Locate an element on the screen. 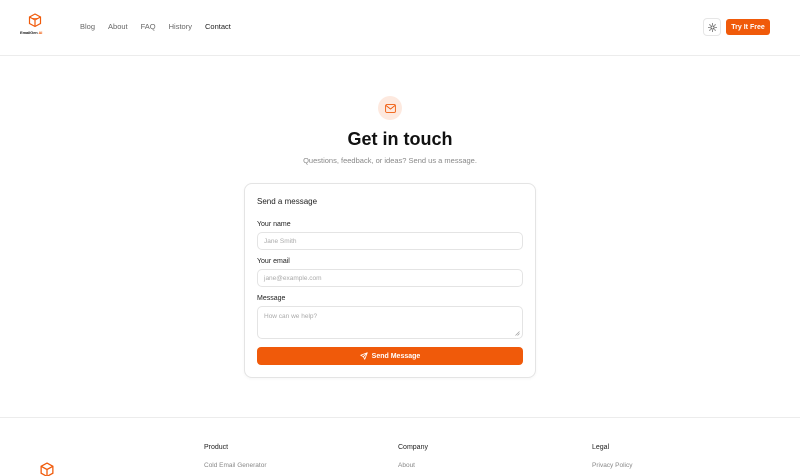 The height and width of the screenshot is (476, 800). message-textarea: How can we help? is located at coordinates (390, 322).